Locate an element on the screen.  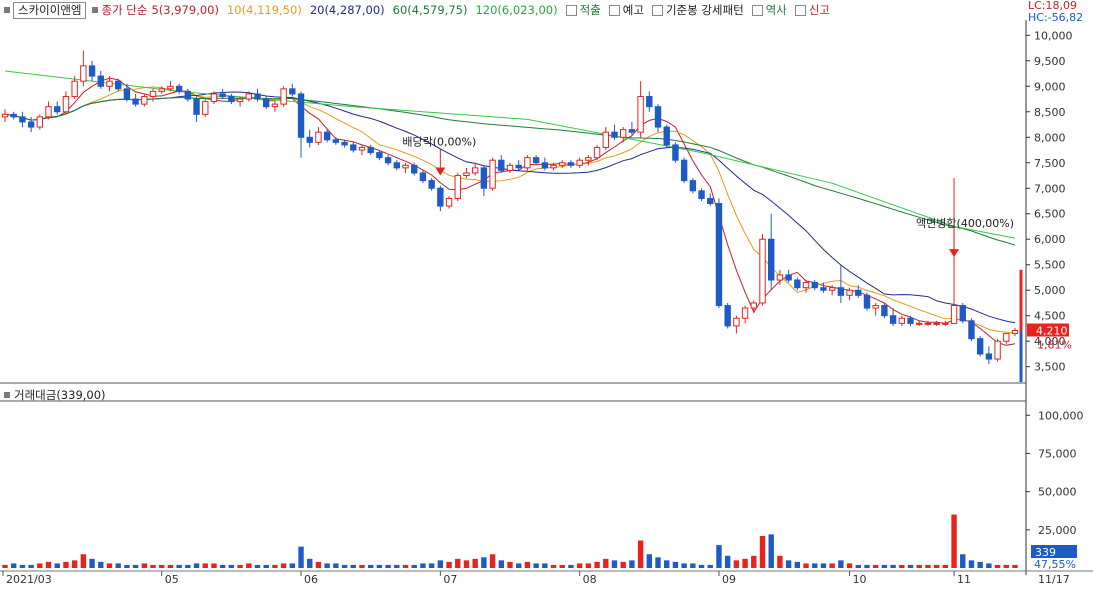
price-tick-label: 6,500 is located at coordinates (1050, 214).